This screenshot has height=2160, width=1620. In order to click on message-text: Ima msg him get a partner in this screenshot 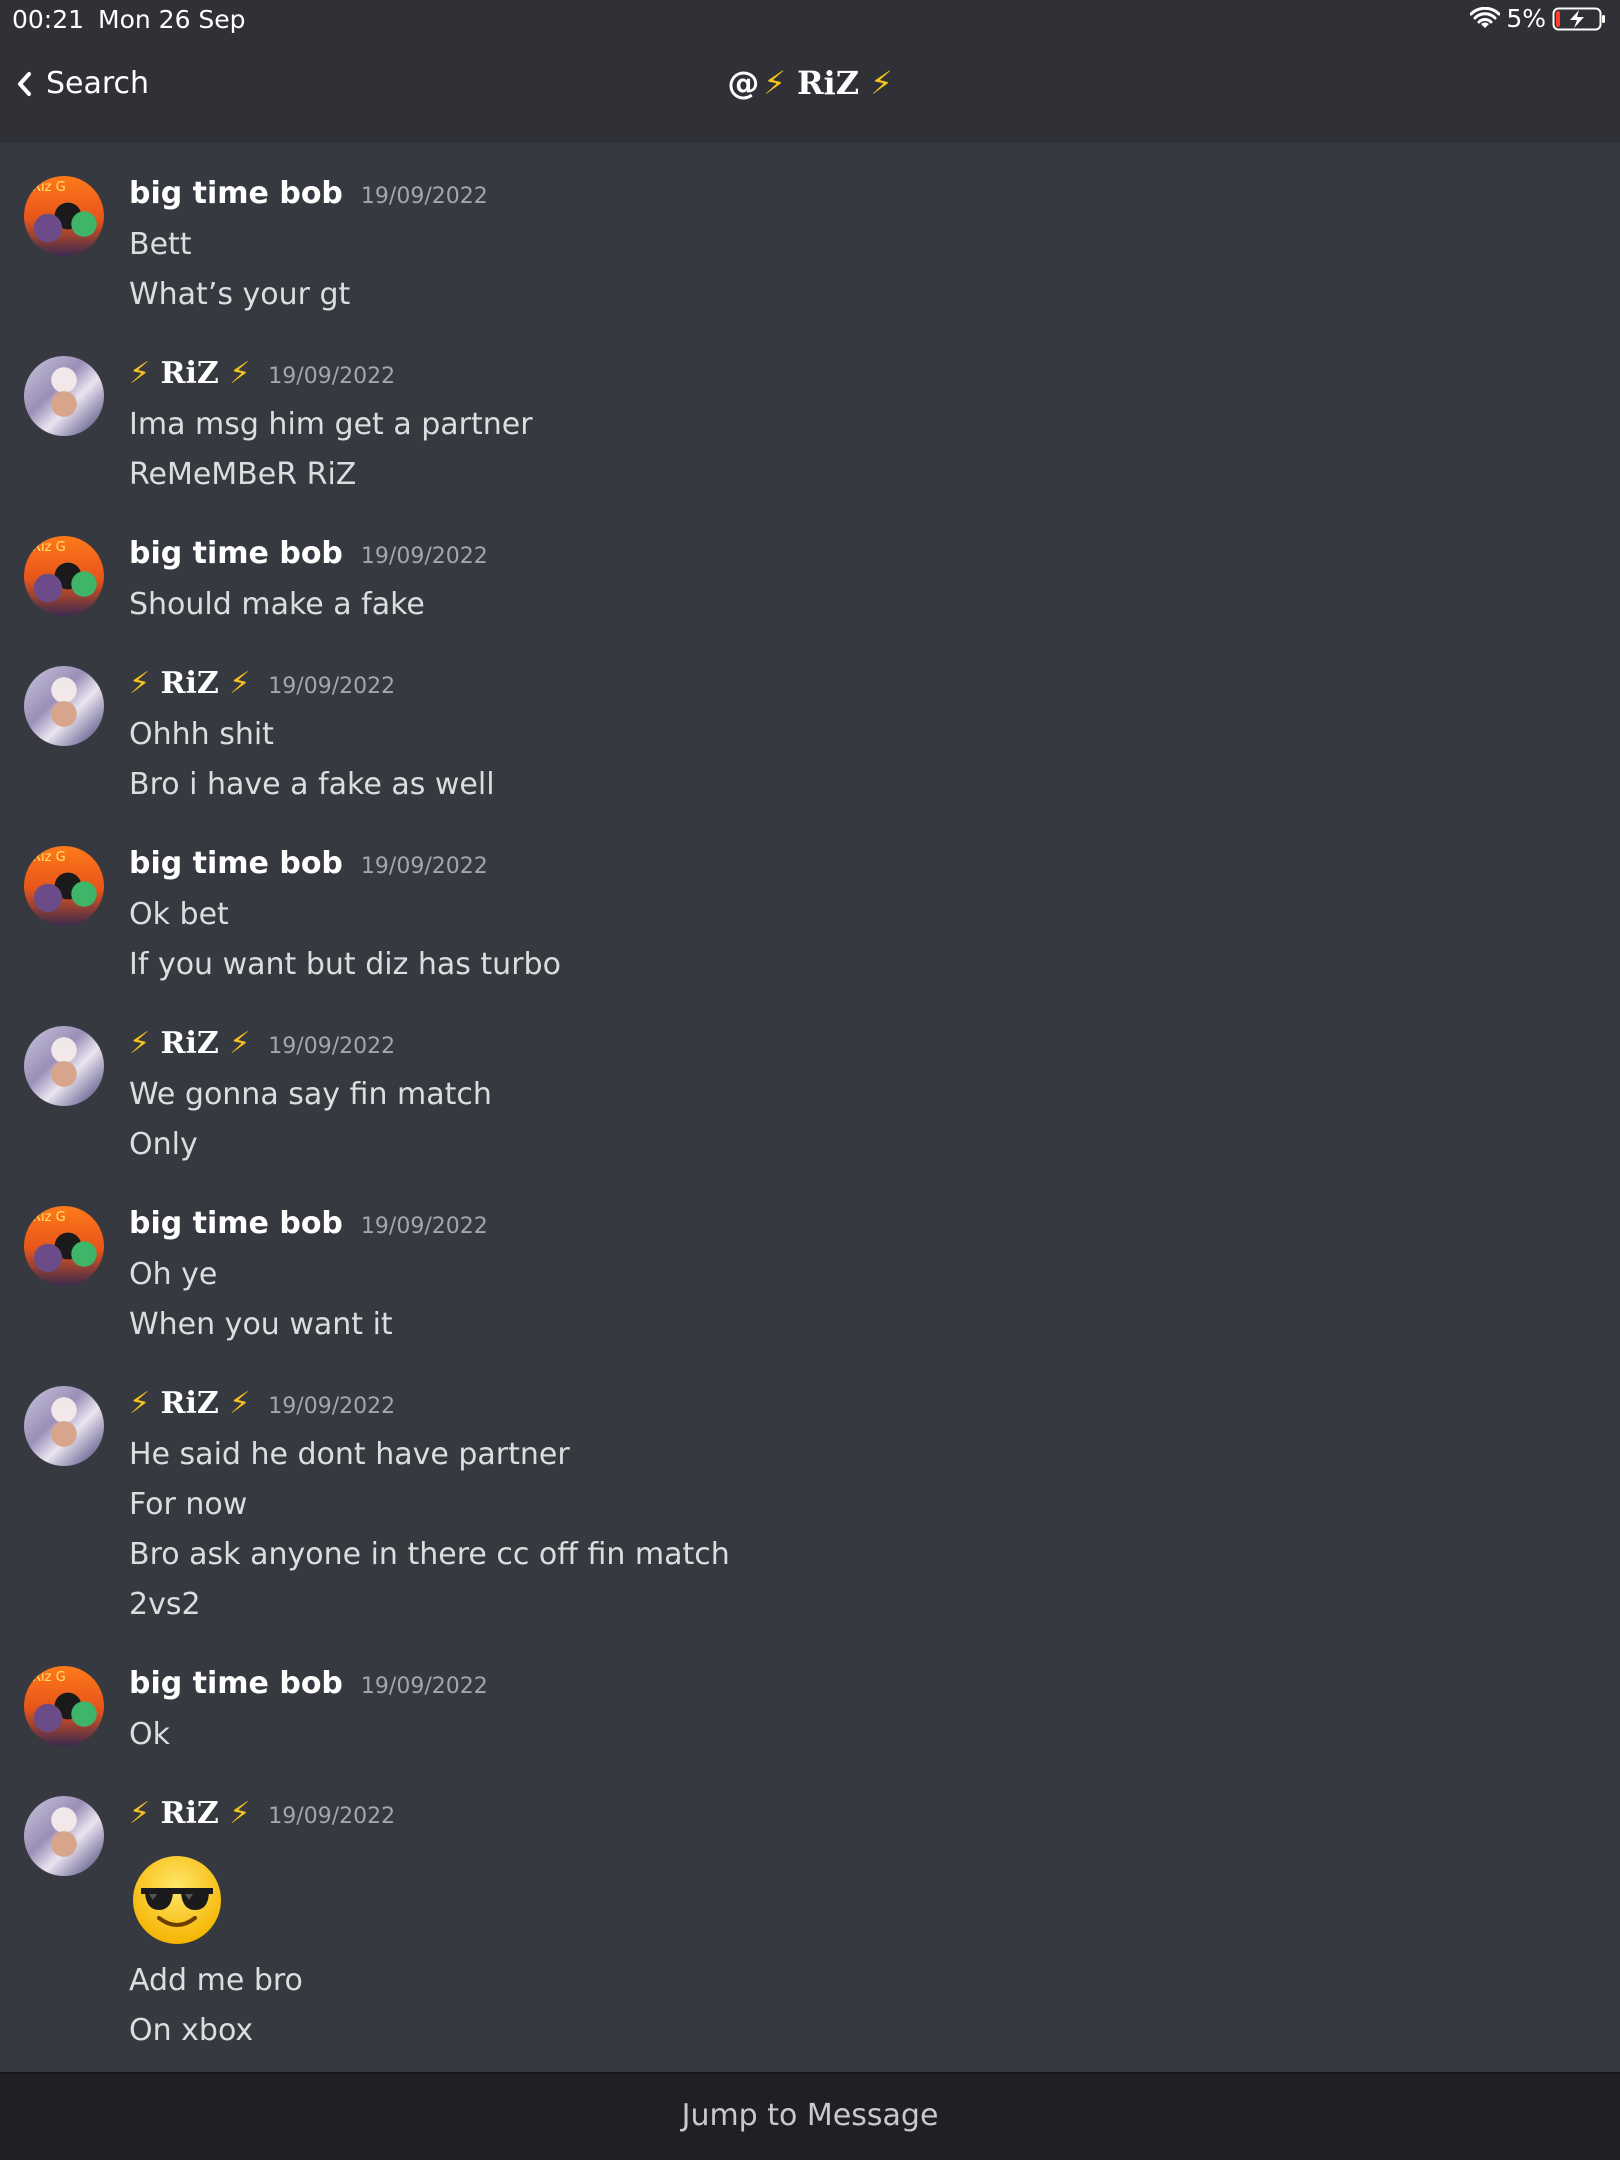, I will do `click(874, 425)`.